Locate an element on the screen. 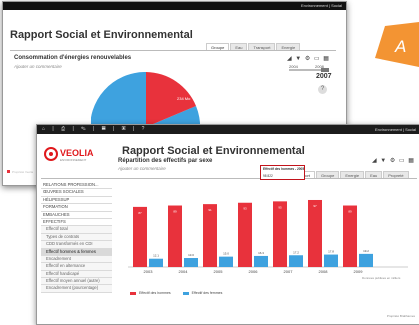  help-icon: ? is located at coordinates (322, 89).